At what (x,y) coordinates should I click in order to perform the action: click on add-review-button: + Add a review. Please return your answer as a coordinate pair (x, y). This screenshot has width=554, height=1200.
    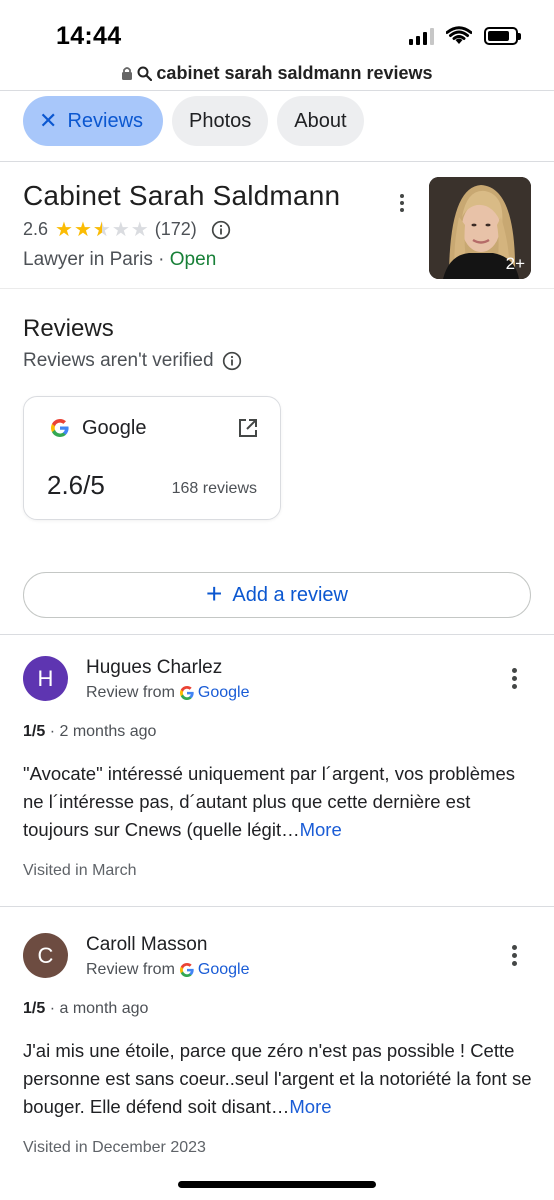
    Looking at the image, I should click on (277, 595).